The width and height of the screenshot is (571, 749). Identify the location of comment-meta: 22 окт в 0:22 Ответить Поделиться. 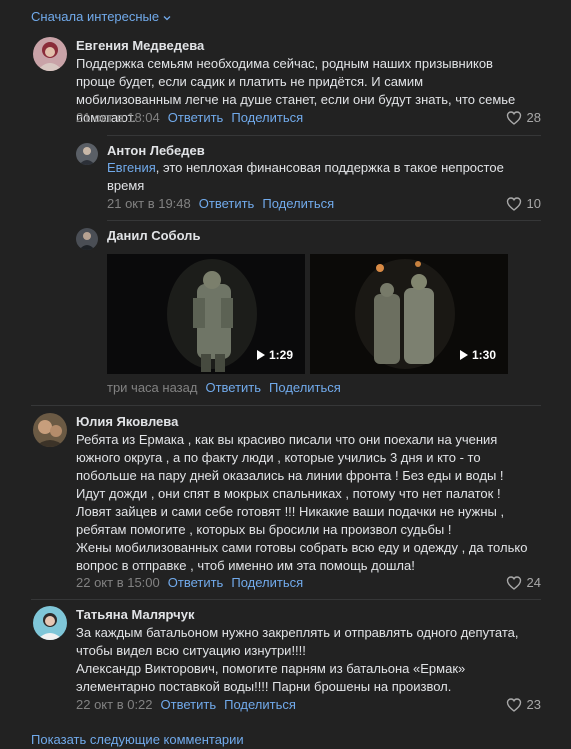
(186, 705).